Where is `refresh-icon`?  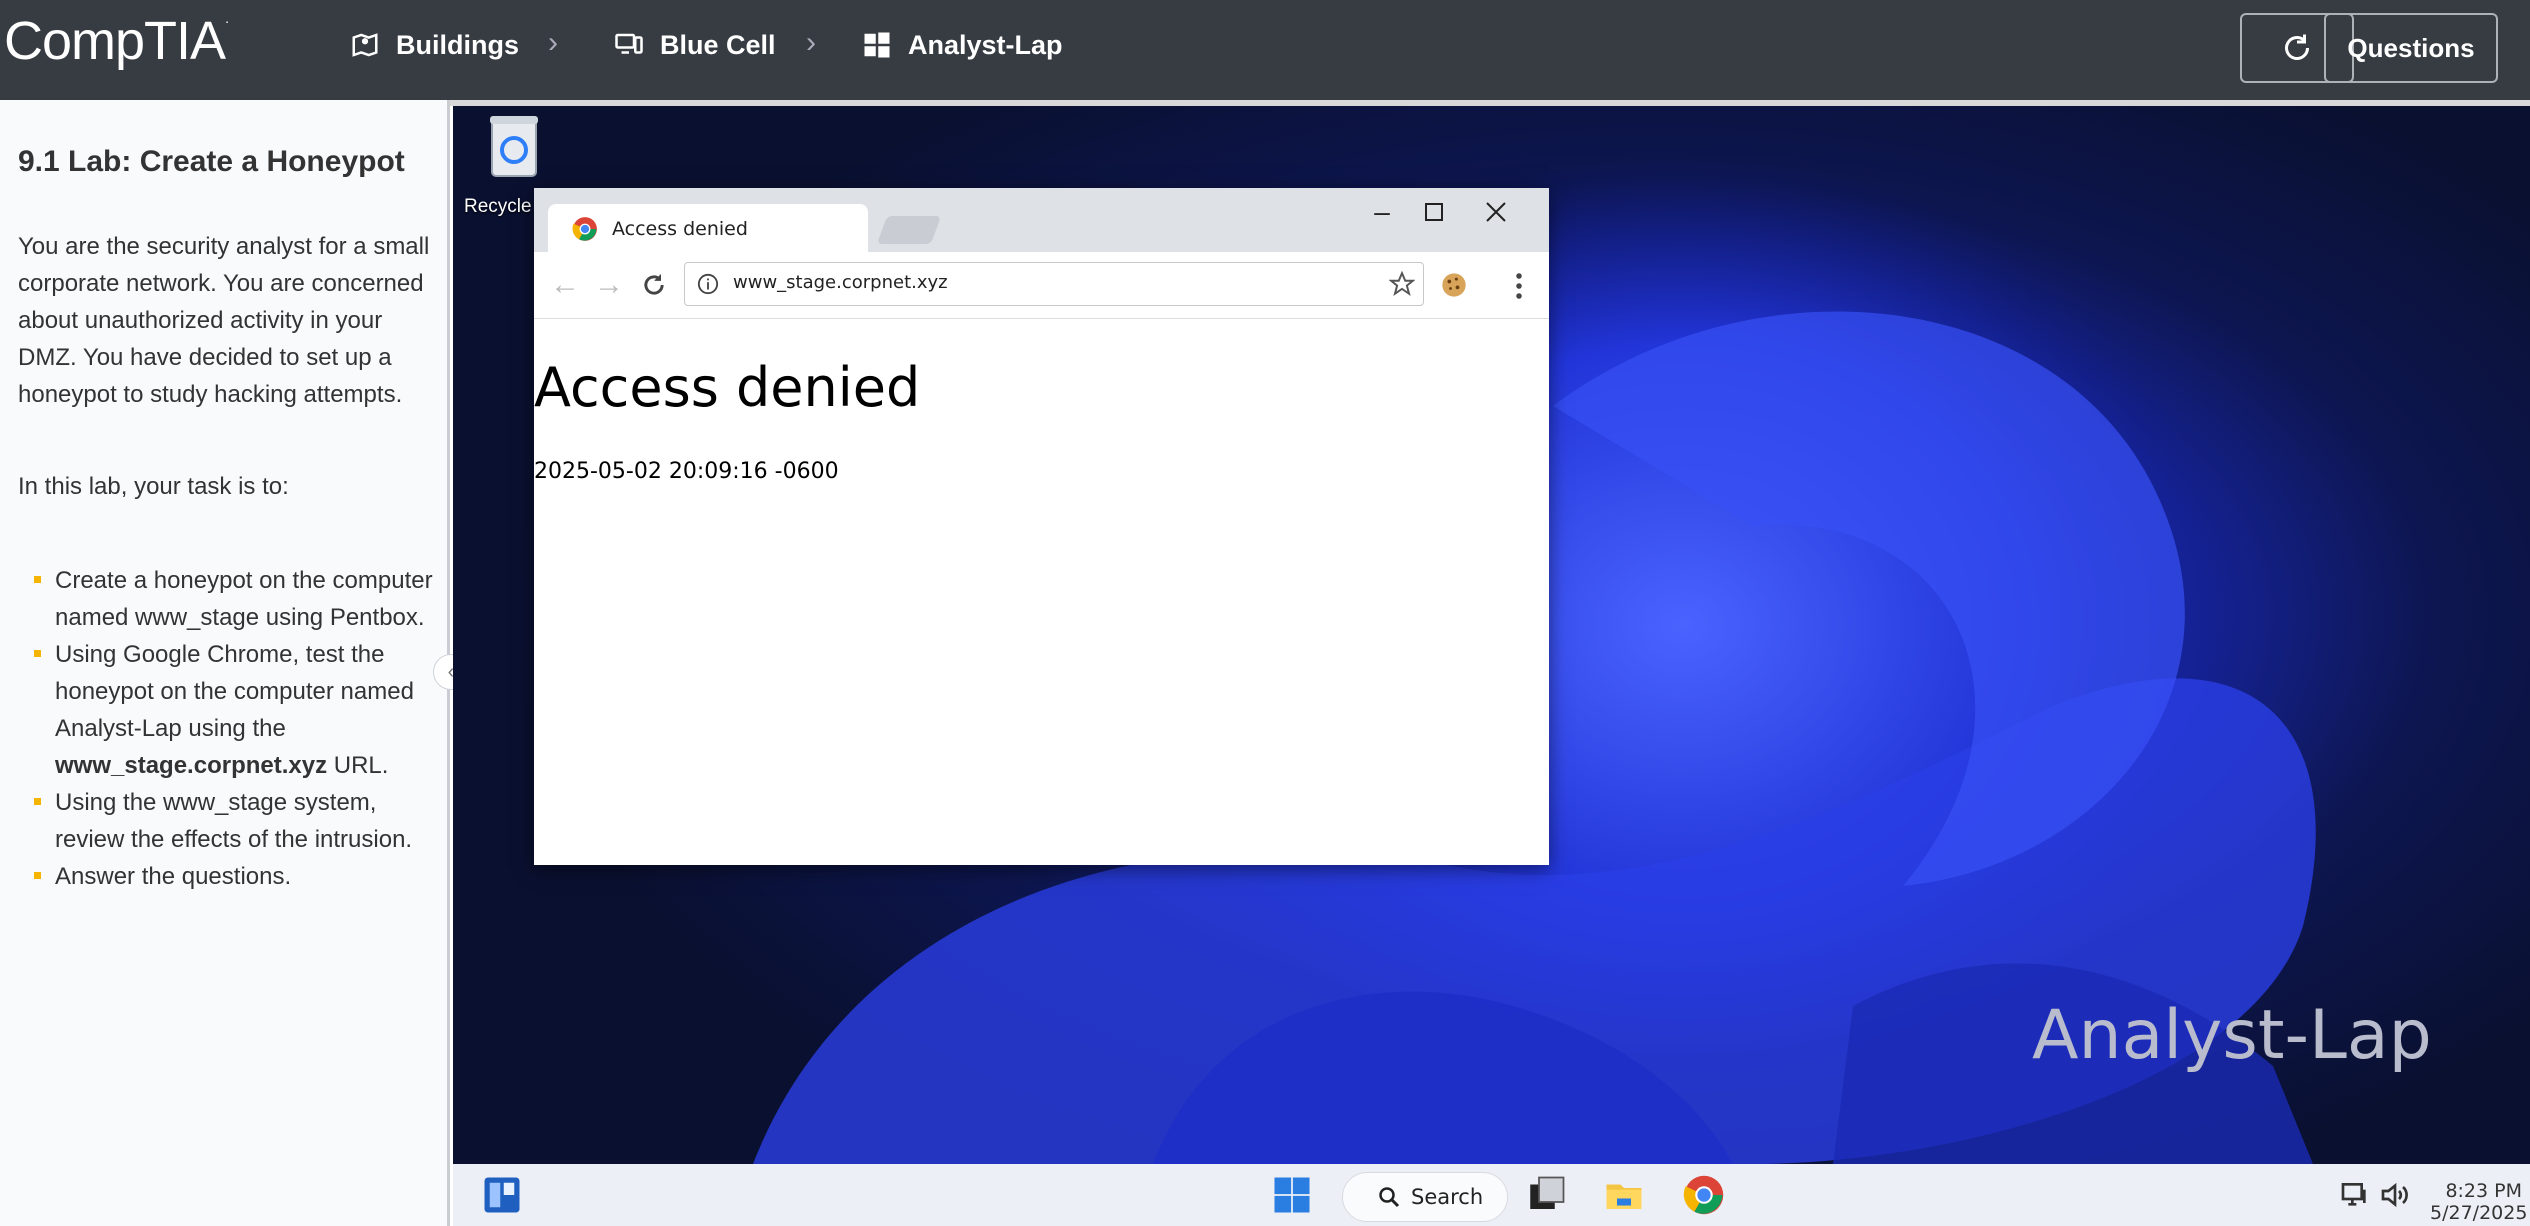
refresh-icon is located at coordinates (2297, 47).